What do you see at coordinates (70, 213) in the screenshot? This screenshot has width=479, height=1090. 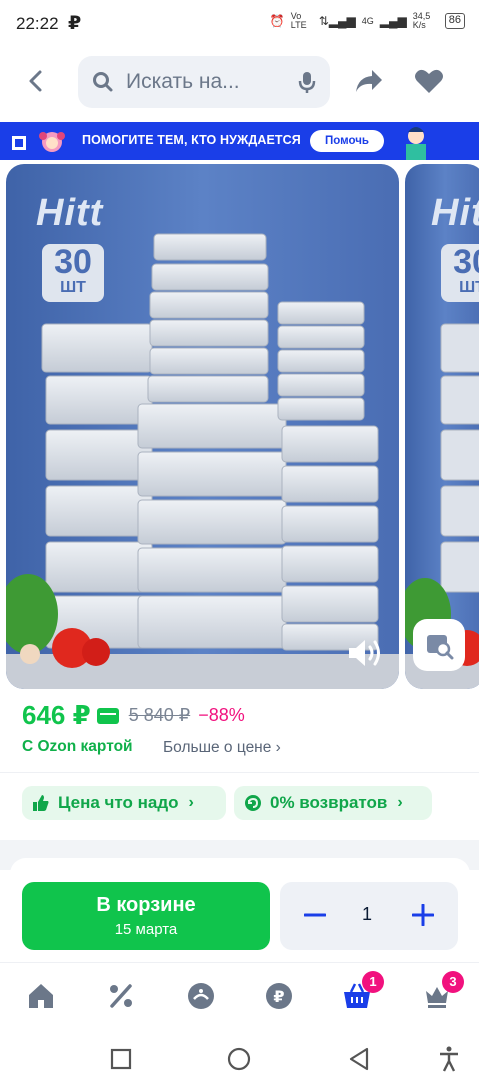 I see `brand-logo: Hitt` at bounding box center [70, 213].